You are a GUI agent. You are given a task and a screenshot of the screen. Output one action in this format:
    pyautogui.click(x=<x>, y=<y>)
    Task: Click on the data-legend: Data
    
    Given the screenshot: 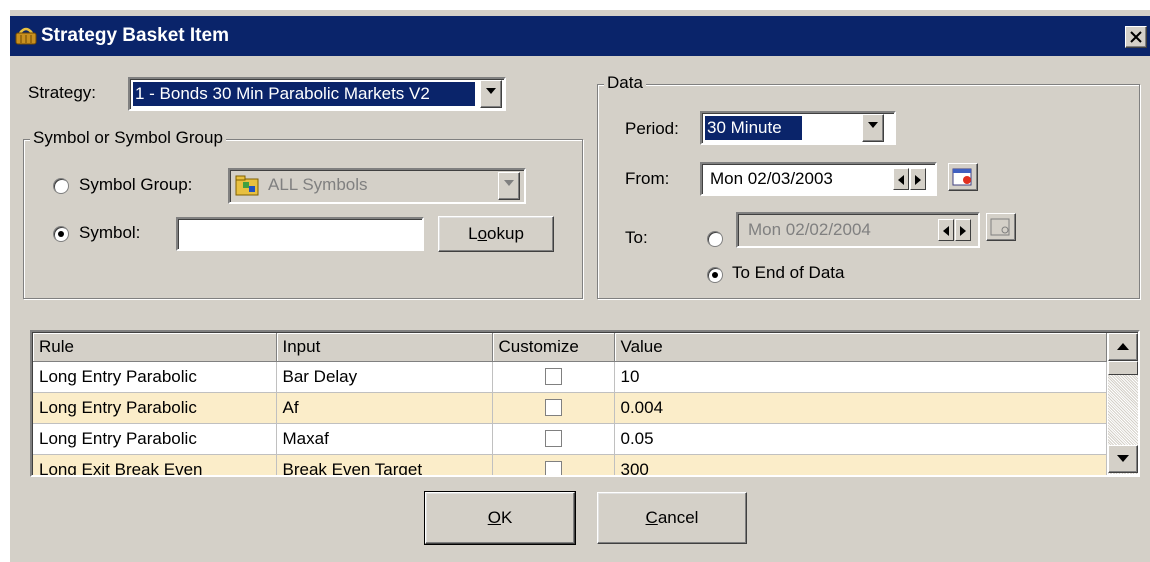 What is the action you would take?
    pyautogui.click(x=625, y=83)
    